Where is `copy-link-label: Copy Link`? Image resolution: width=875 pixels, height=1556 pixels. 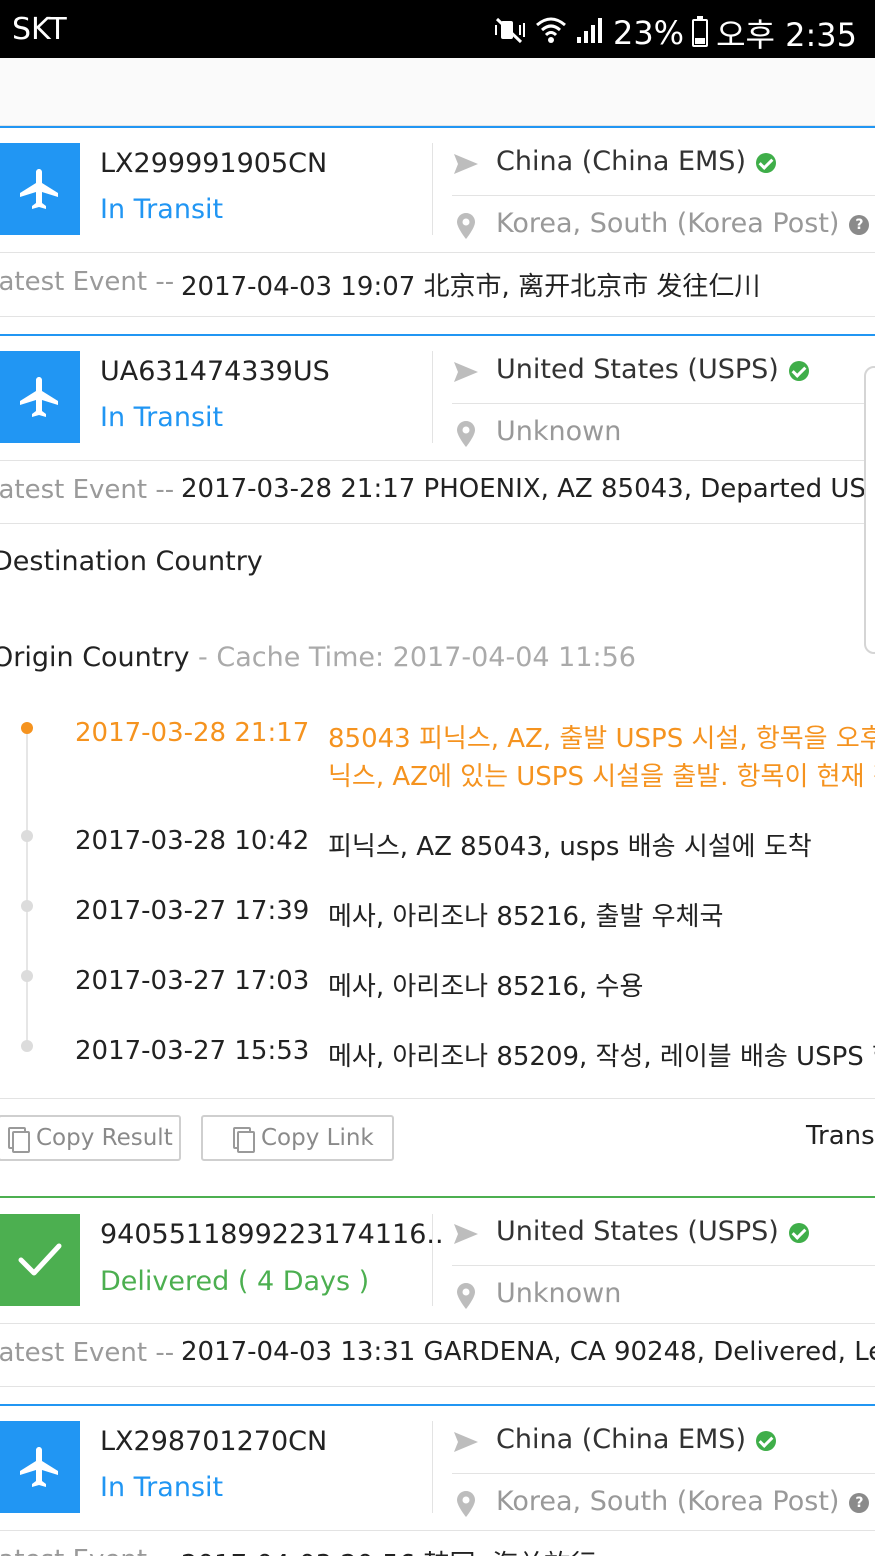
copy-link-label: Copy Link is located at coordinates (317, 1138).